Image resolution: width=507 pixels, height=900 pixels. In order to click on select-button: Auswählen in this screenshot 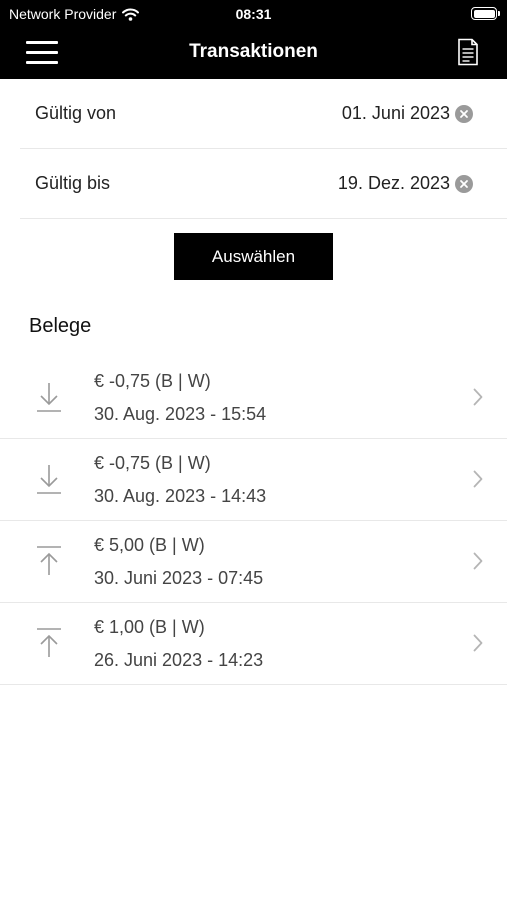, I will do `click(253, 256)`.